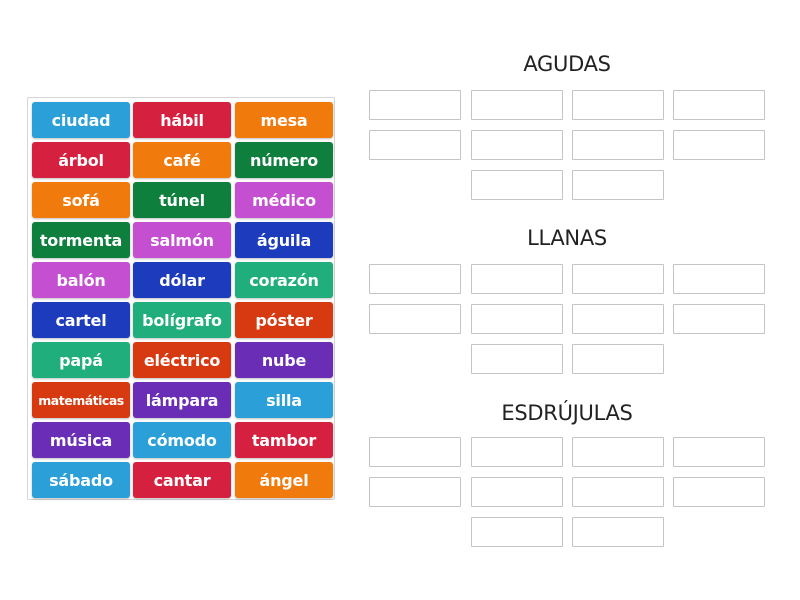  What do you see at coordinates (182, 280) in the screenshot?
I see `word-tile: dólar` at bounding box center [182, 280].